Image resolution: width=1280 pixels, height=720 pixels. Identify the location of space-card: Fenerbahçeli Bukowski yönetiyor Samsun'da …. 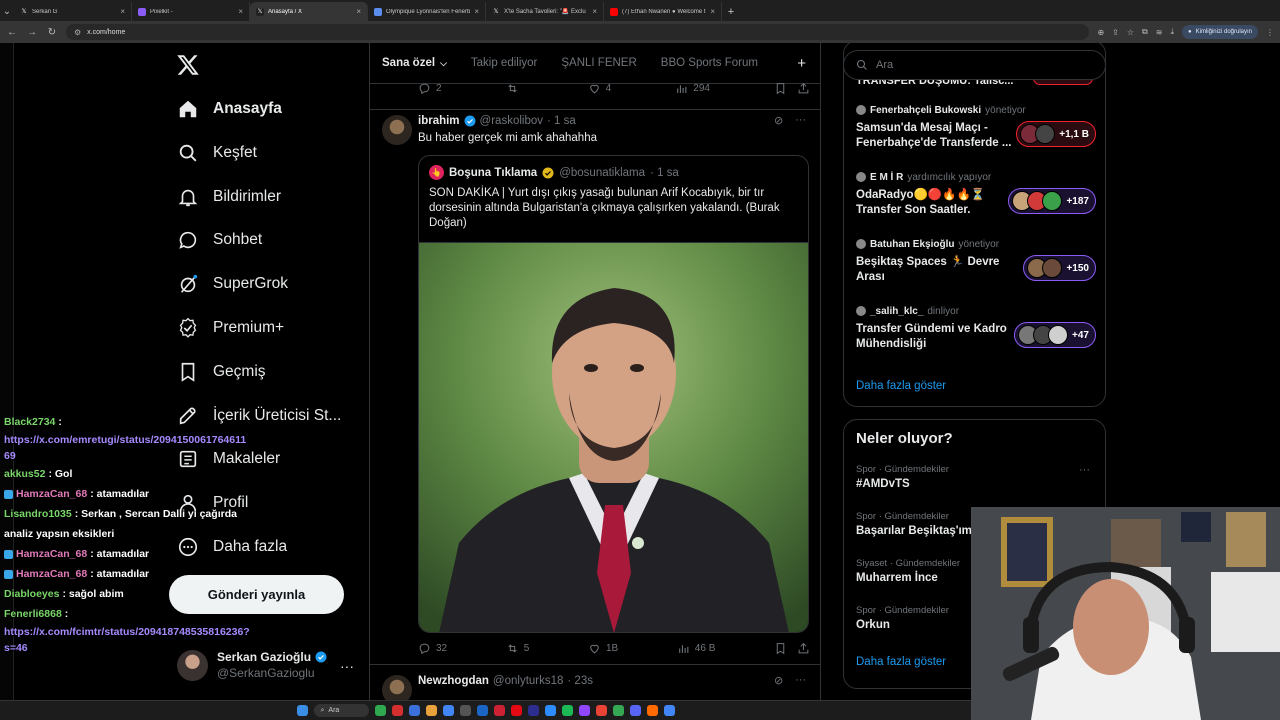
(976, 133).